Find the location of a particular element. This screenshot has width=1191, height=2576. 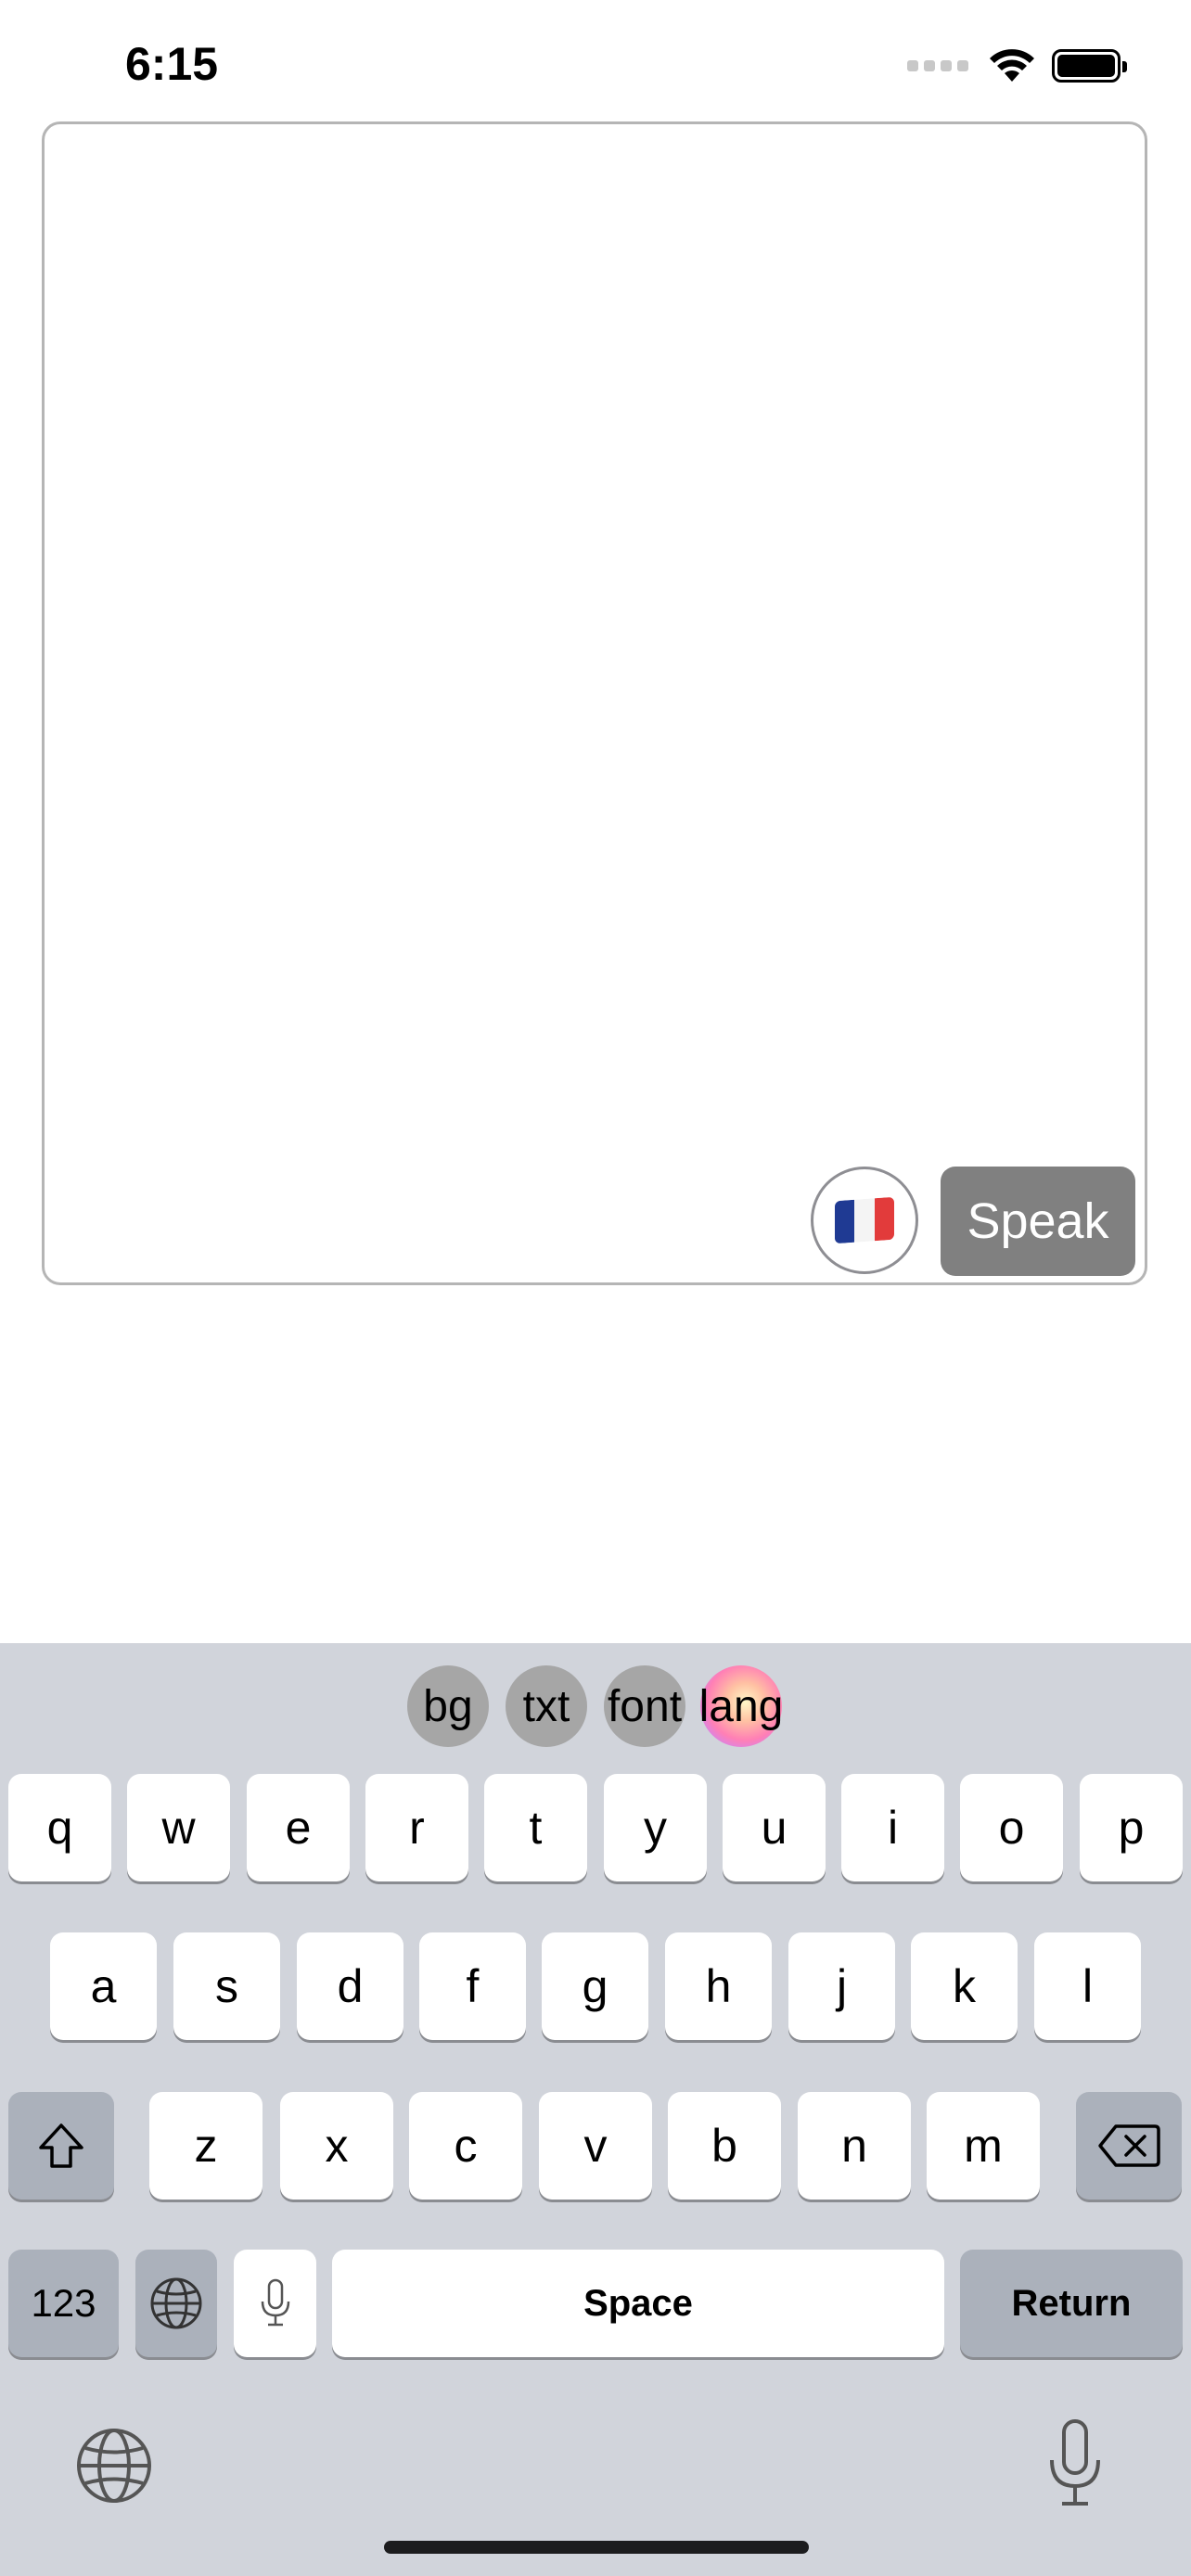

key-o: o is located at coordinates (1011, 1827).